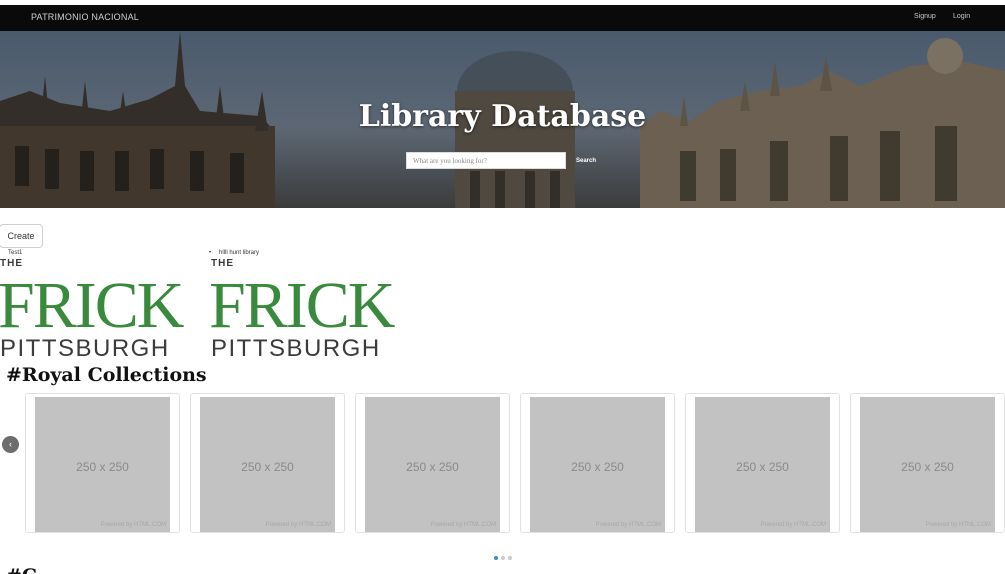 The height and width of the screenshot is (574, 1005). Describe the element at coordinates (85, 17) in the screenshot. I see `brand-link: PATRIMONIO NACIONAL` at that location.